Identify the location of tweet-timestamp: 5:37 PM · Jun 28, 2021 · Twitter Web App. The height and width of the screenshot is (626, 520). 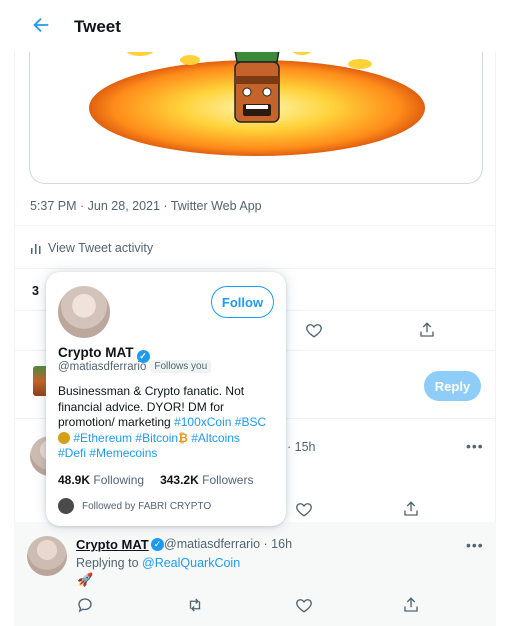
(146, 206).